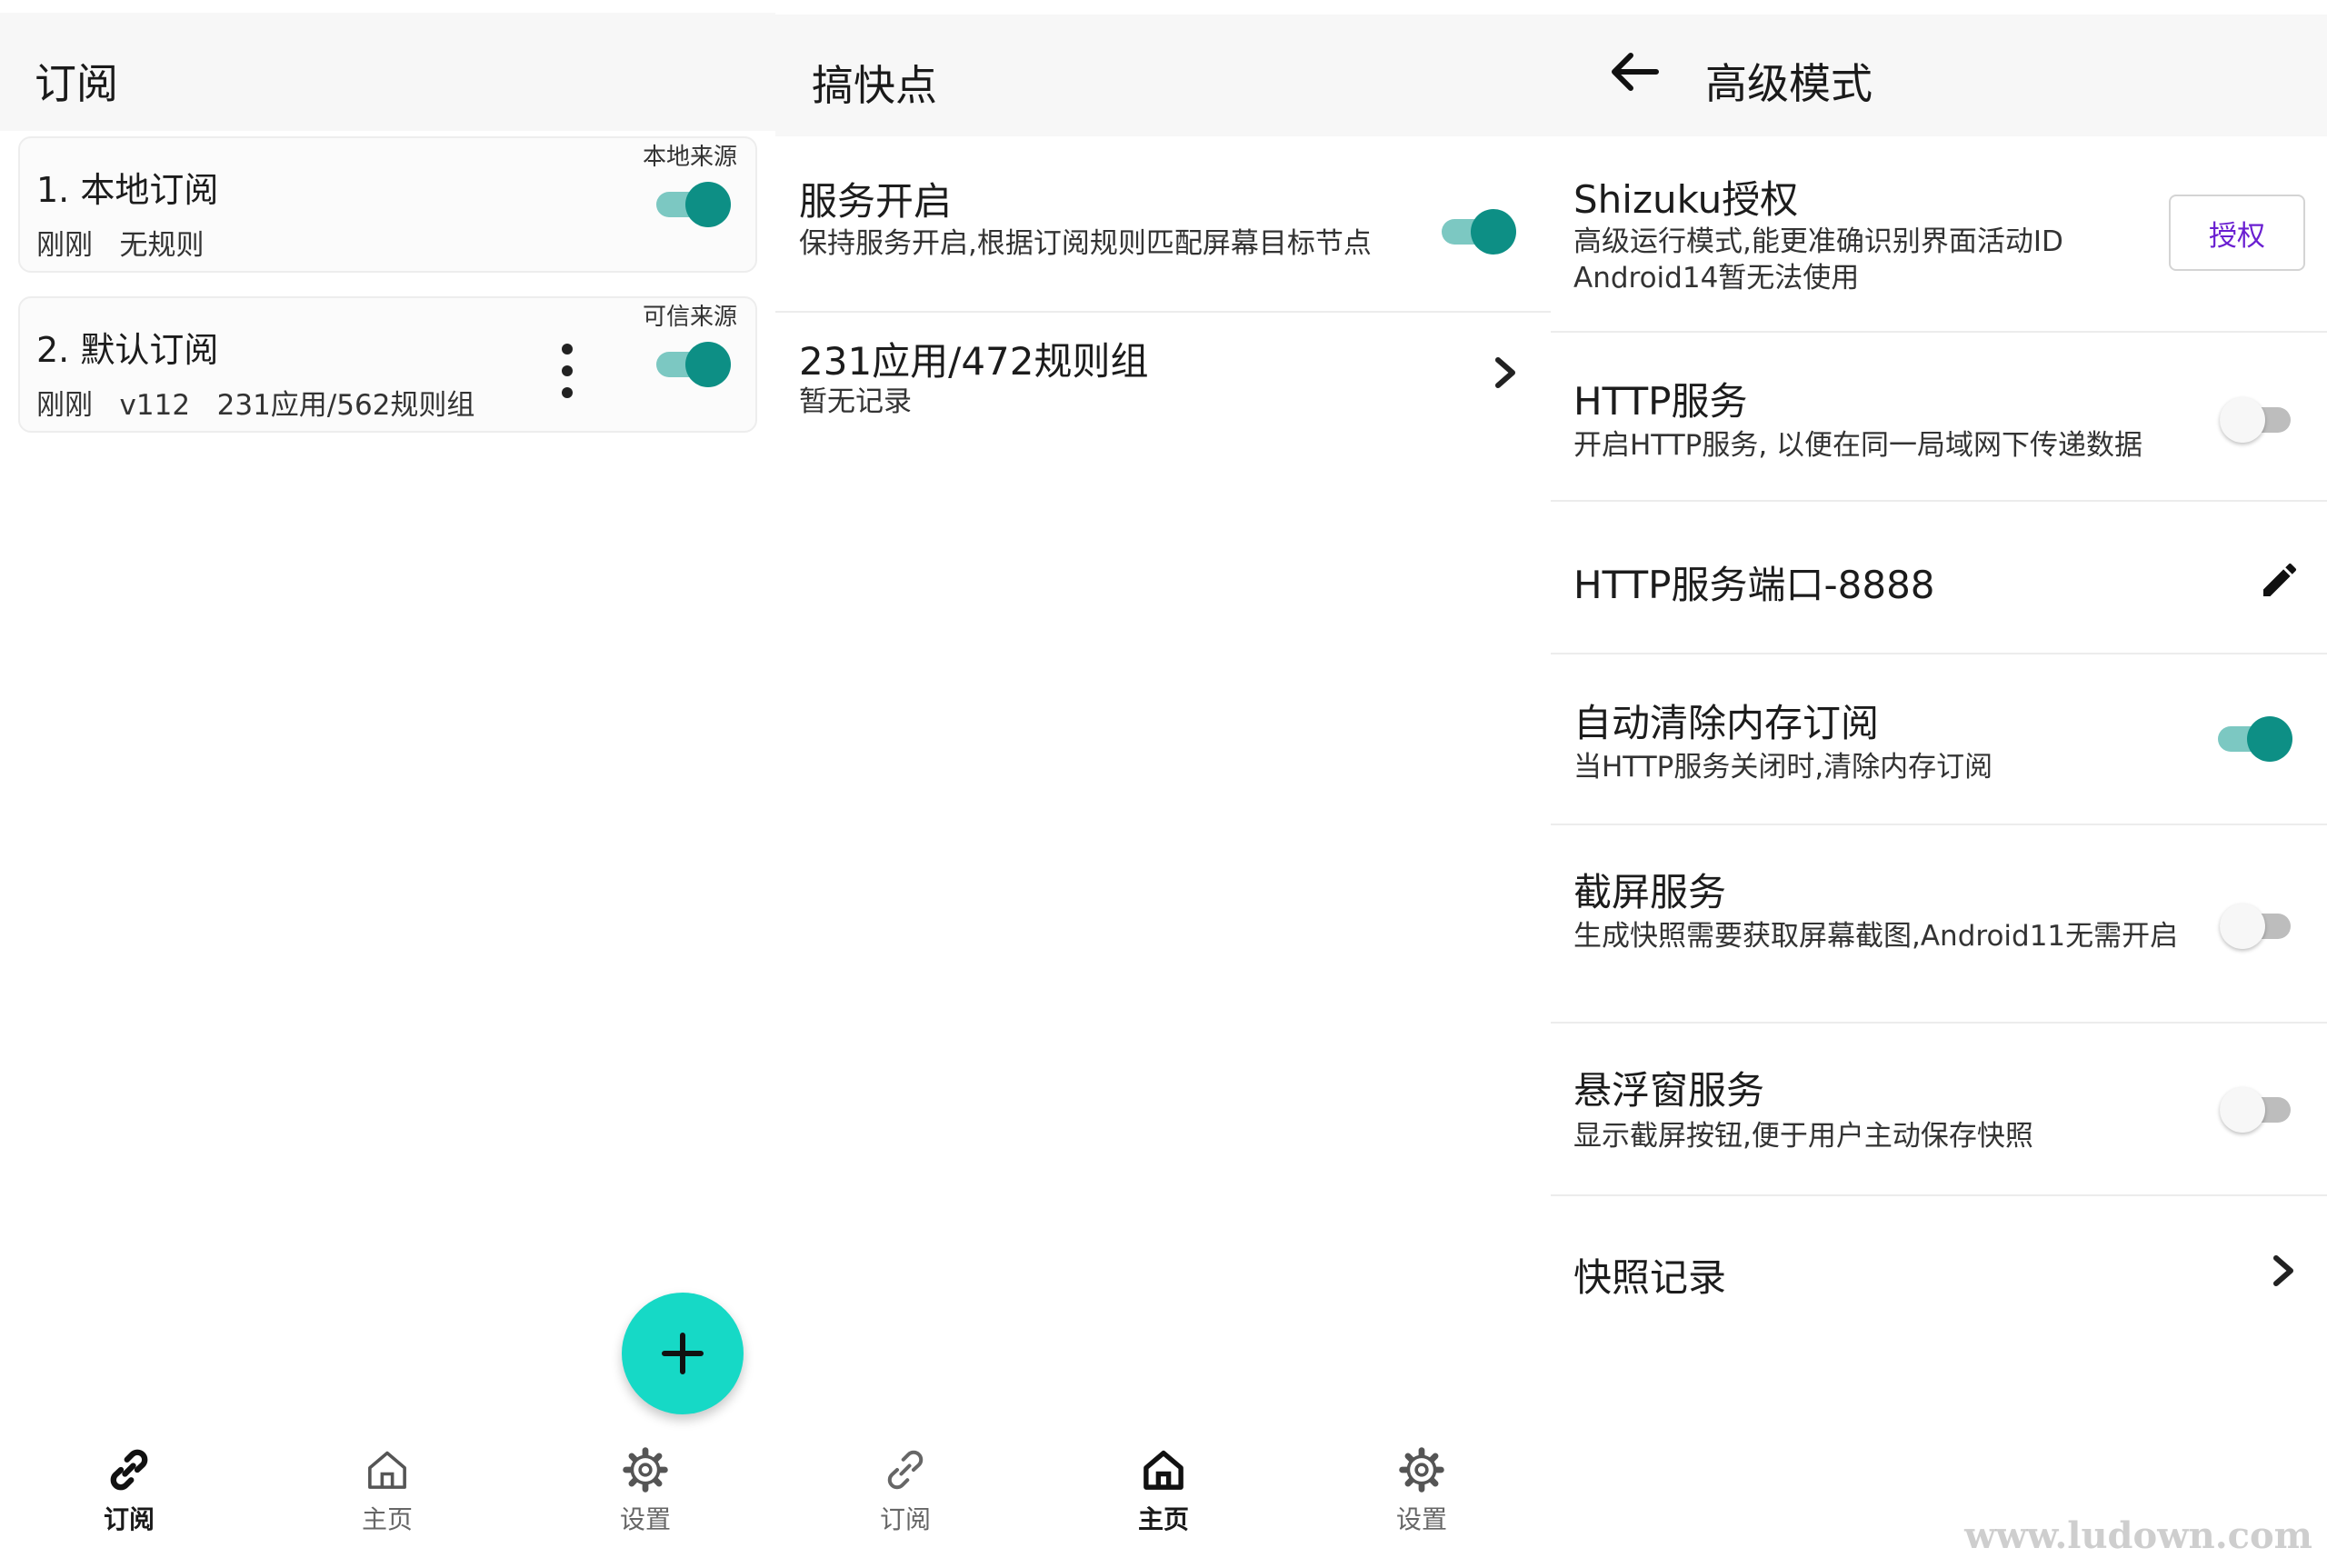 Image resolution: width=2327 pixels, height=1568 pixels. I want to click on row-description: 暂无记录, so click(855, 402).